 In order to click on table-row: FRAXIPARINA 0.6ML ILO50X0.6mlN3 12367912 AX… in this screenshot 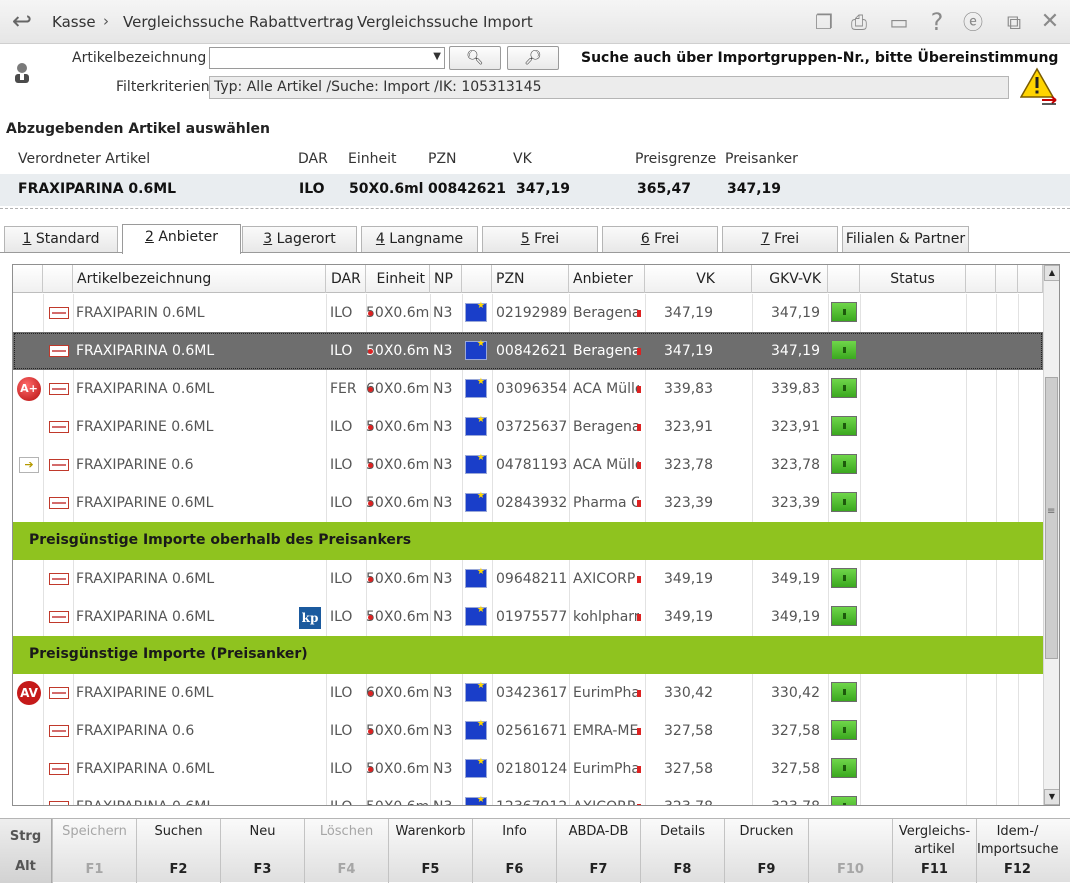, I will do `click(528, 796)`.